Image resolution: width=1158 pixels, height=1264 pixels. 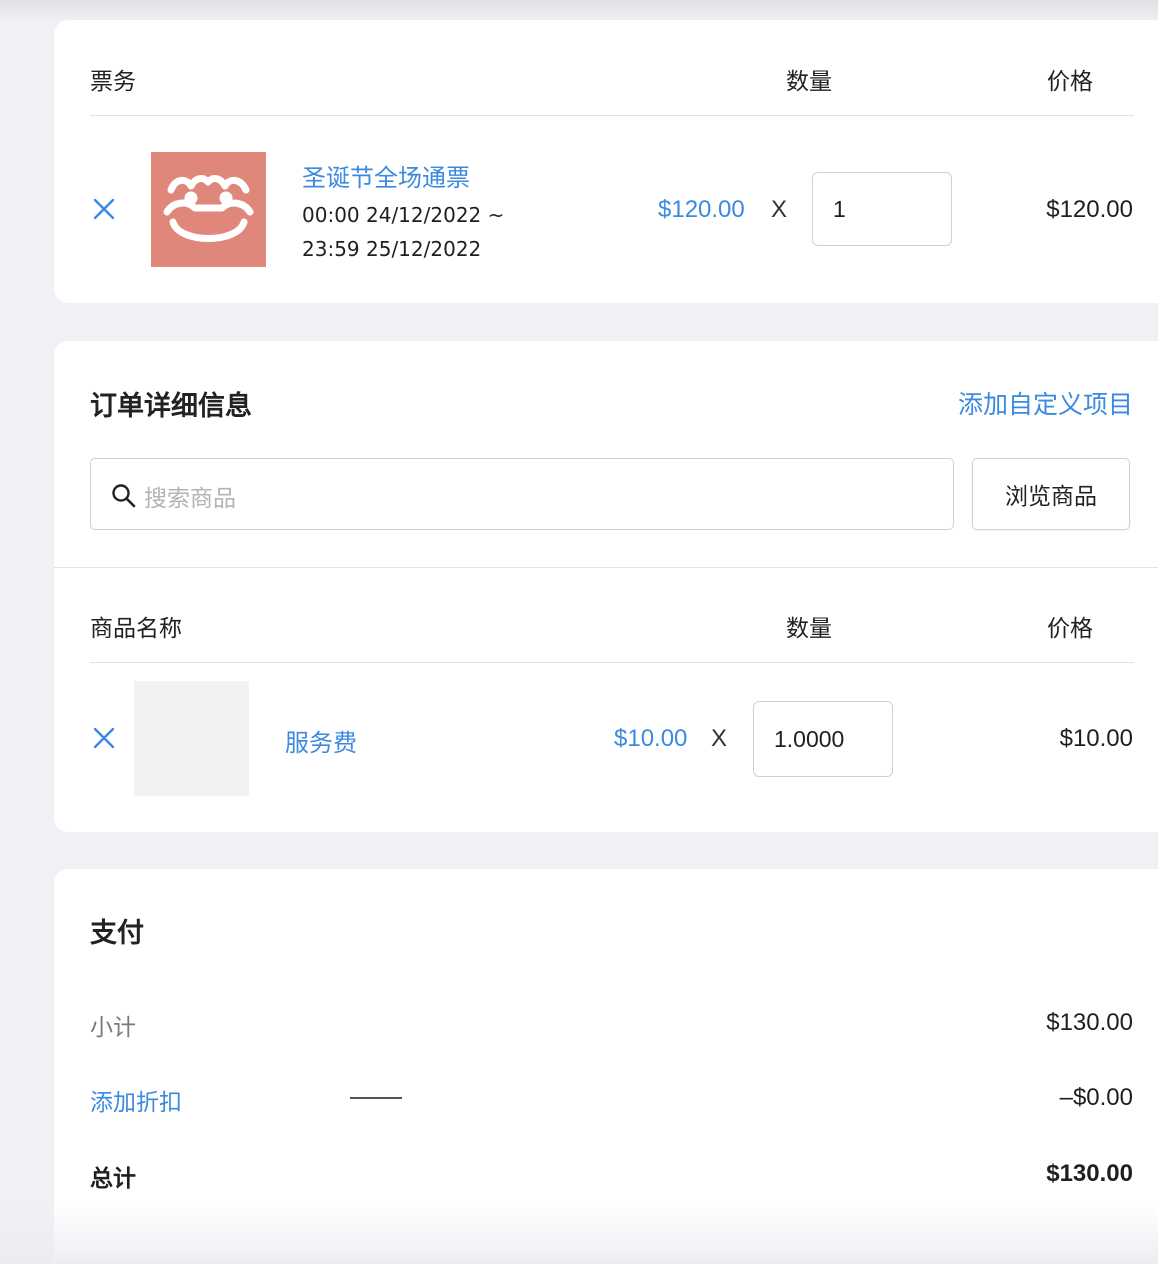 I want to click on subtotal-value: $130.00, so click(x=1089, y=1022).